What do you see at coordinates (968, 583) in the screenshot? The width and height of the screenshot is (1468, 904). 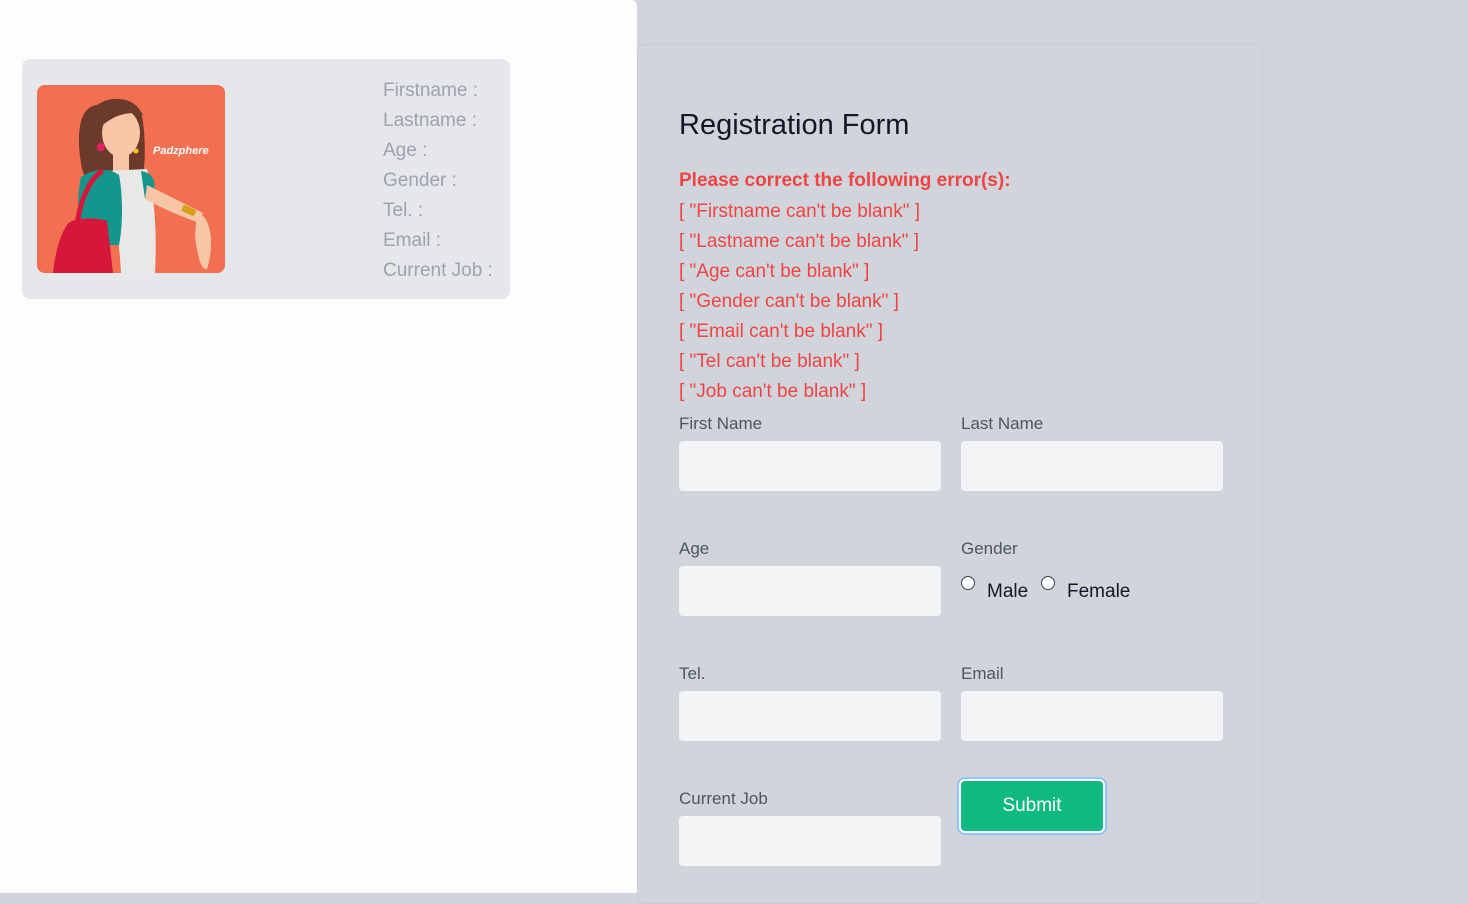 I see `gender-male-radio` at bounding box center [968, 583].